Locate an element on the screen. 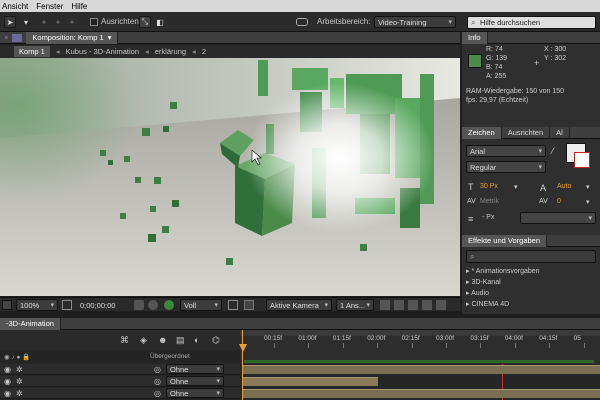 This screenshot has width=600, height=400. info-x: X : 300 is located at coordinates (555, 49).